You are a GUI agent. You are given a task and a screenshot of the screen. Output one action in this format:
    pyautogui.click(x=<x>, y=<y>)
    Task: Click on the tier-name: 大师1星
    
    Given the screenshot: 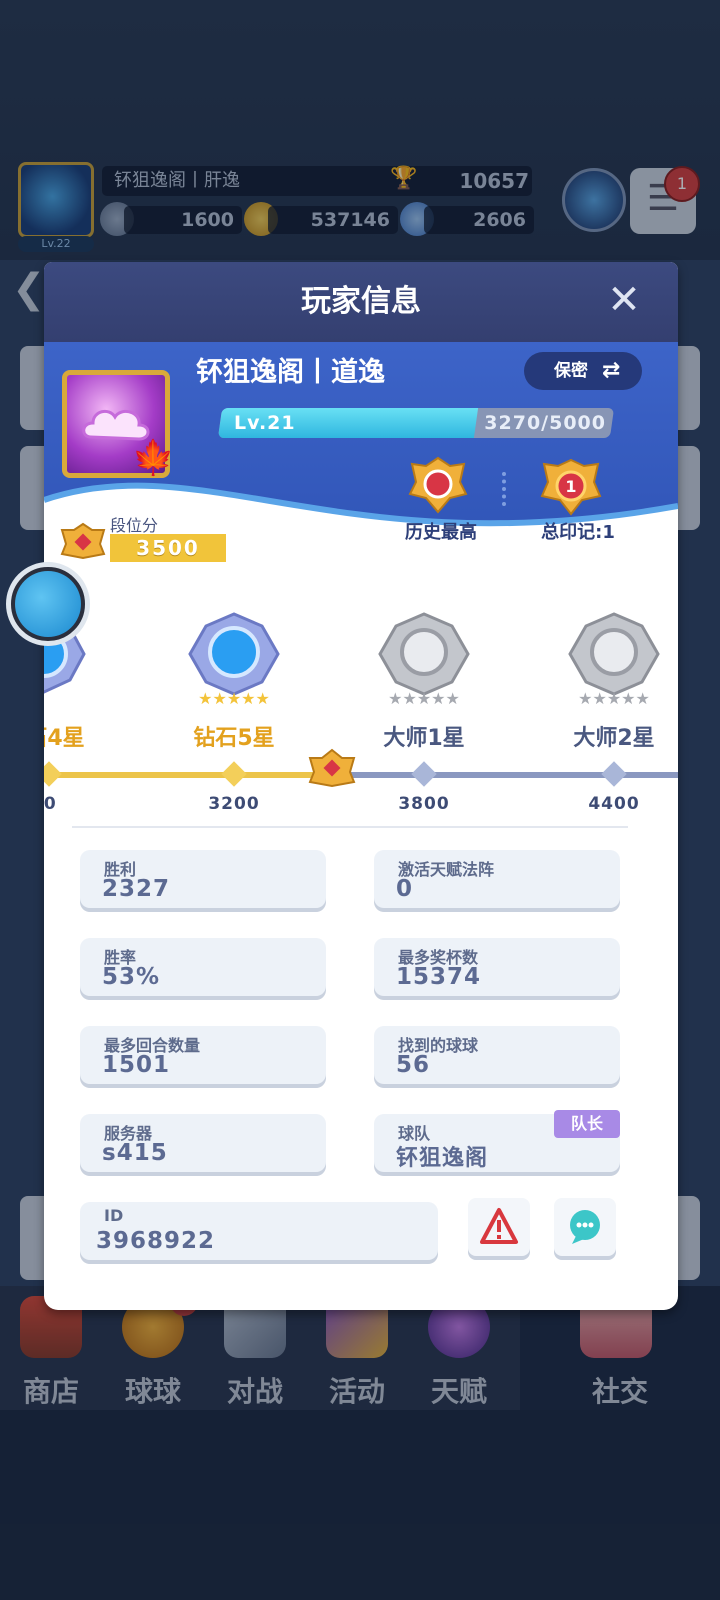 What is the action you would take?
    pyautogui.click(x=424, y=738)
    